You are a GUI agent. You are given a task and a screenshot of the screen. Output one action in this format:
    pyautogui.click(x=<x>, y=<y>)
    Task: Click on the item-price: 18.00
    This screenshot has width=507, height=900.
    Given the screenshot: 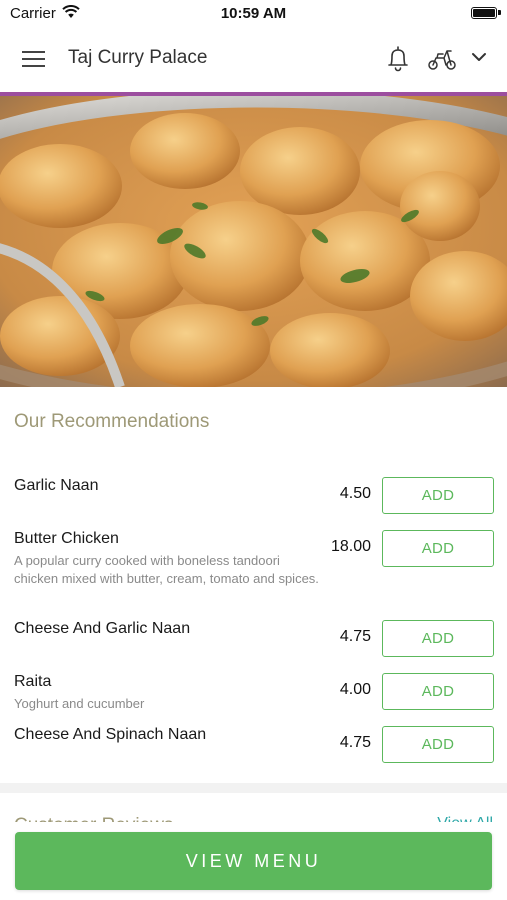 What is the action you would take?
    pyautogui.click(x=350, y=546)
    